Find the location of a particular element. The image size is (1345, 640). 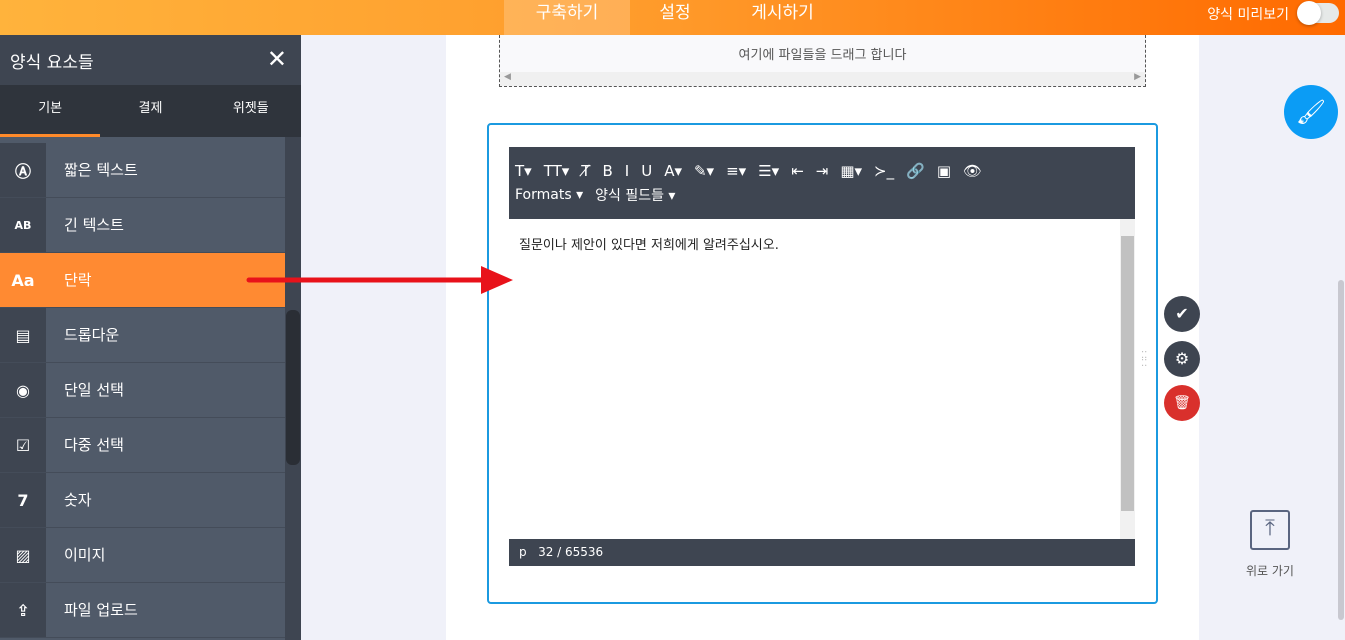

tab-build: 구축하기 is located at coordinates (567, 17).